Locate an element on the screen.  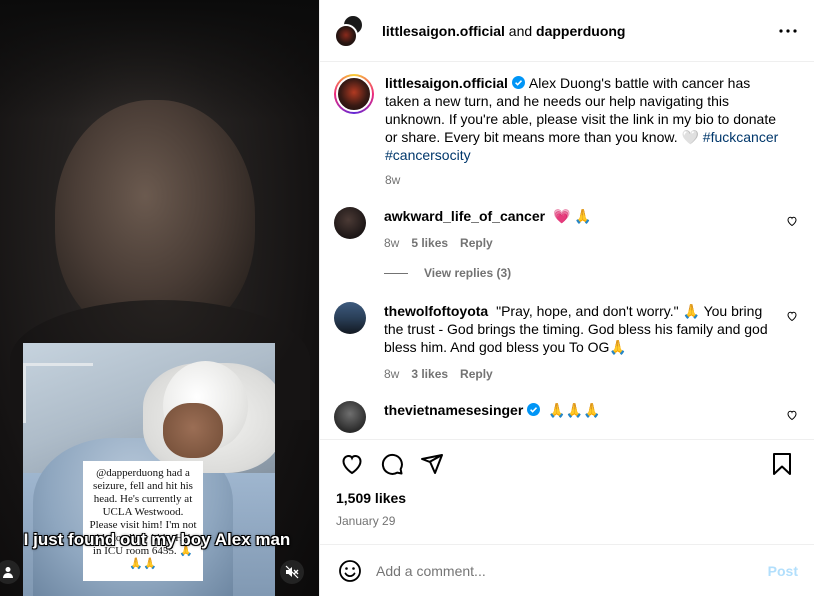
collaborator-username: dapperduong is located at coordinates (580, 31).